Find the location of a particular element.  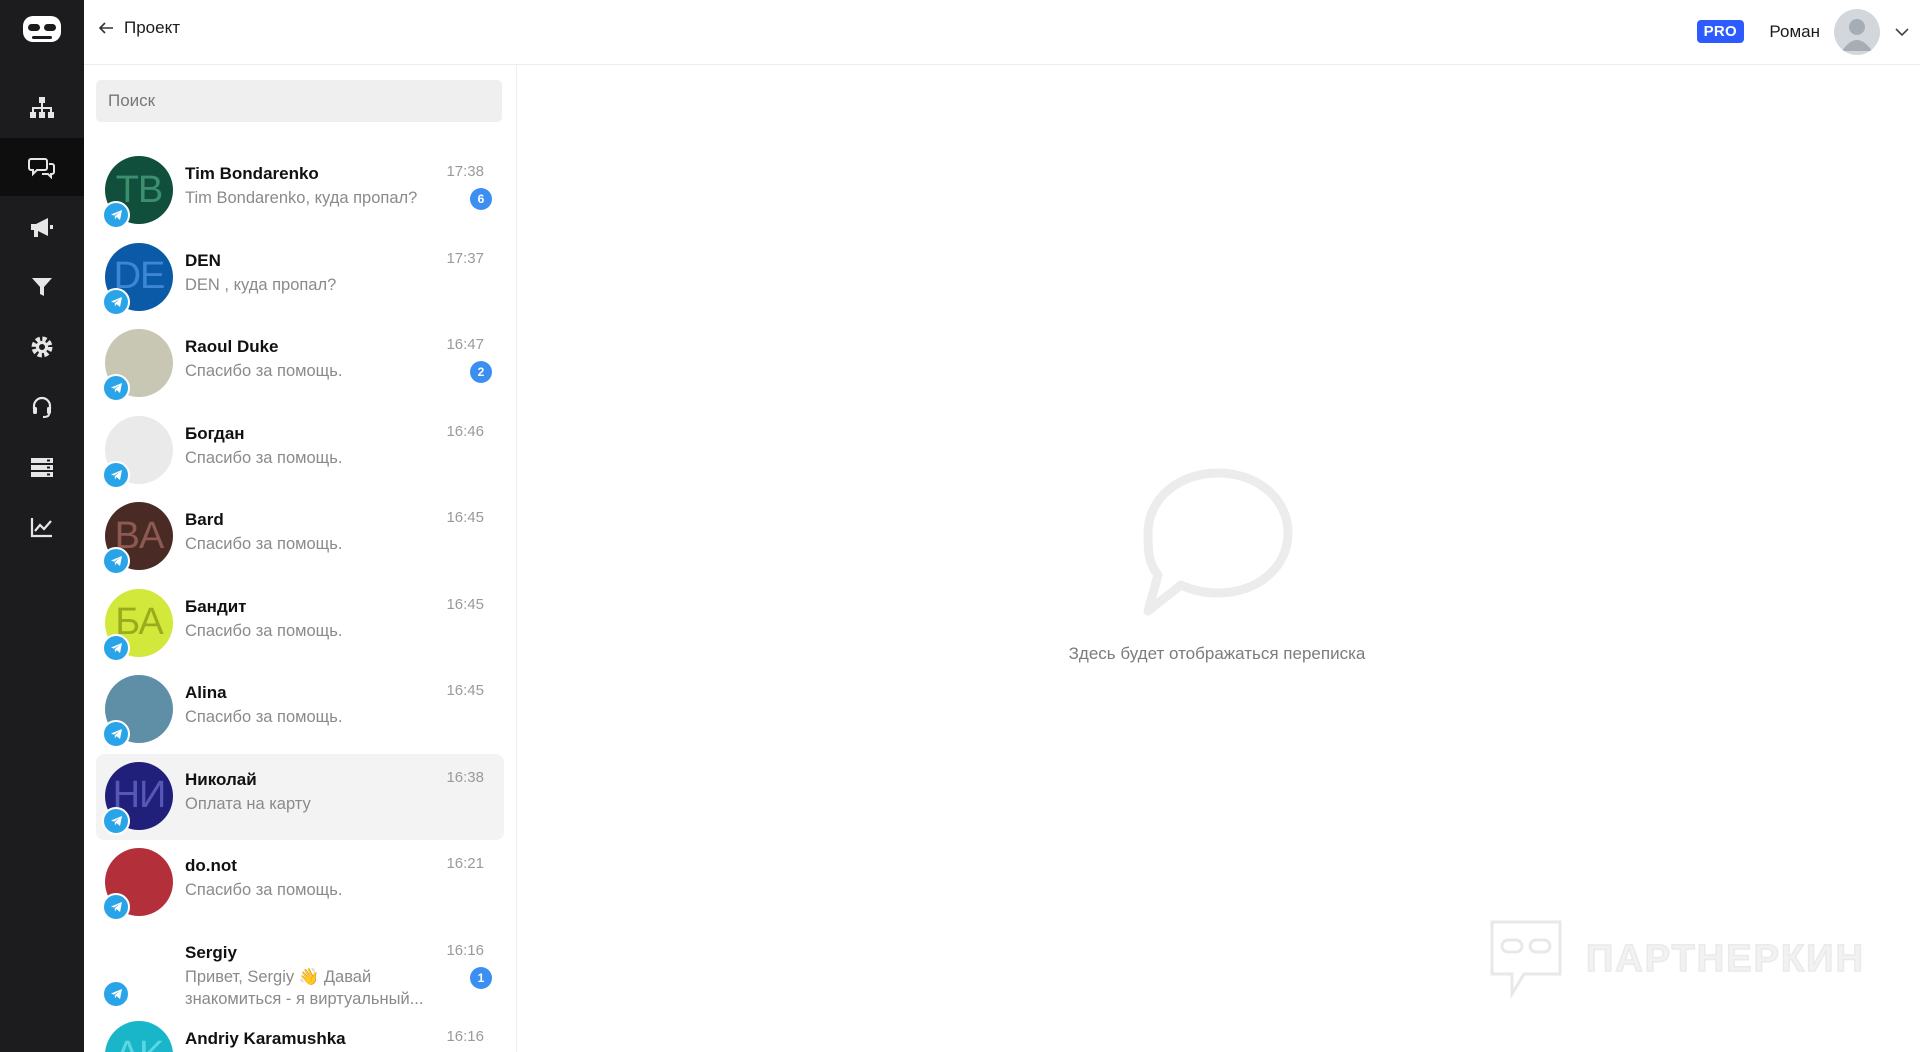

chat-list-item: НИ Николай Оплата на карту 16:38 is located at coordinates (300, 796).